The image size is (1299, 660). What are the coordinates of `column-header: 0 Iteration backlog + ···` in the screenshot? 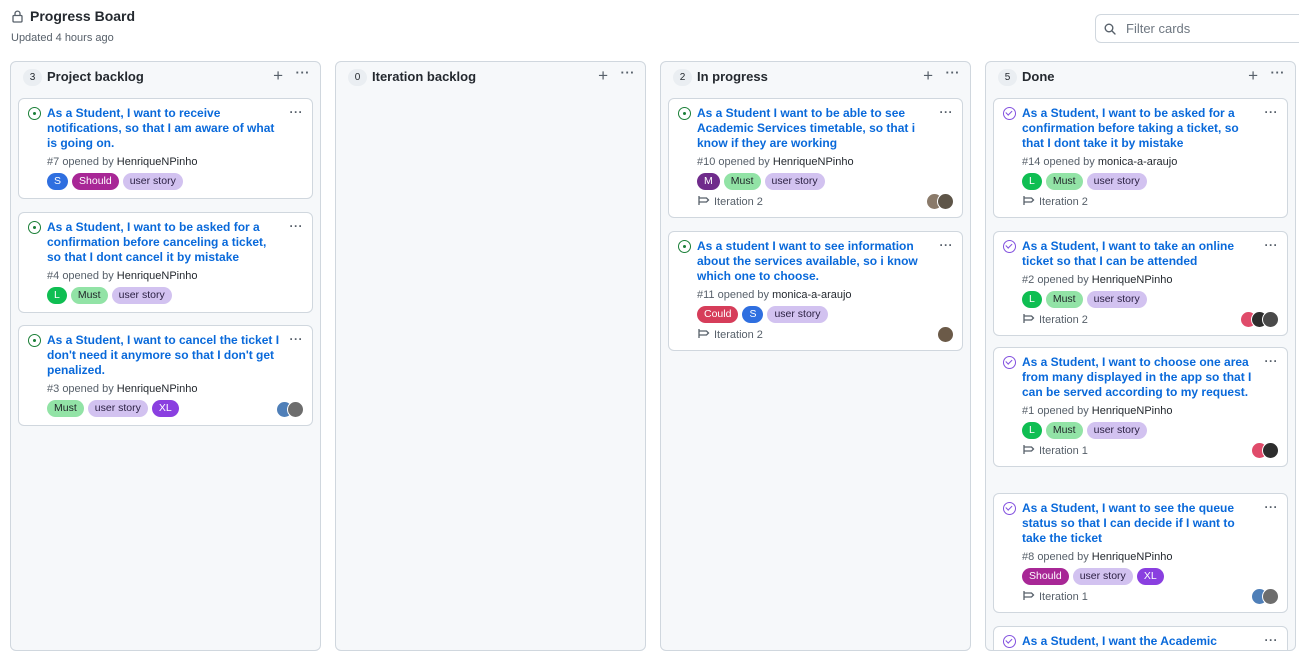 It's located at (490, 77).